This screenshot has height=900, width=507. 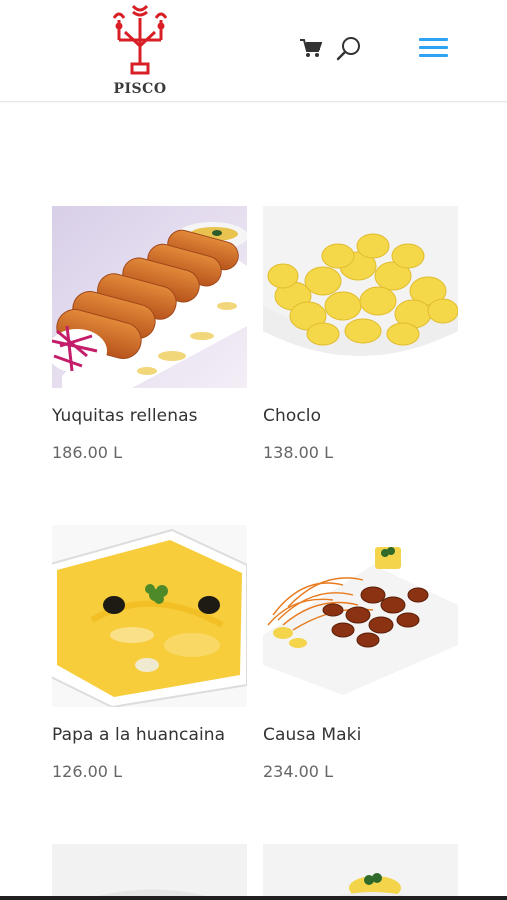 I want to click on product-card-papa-a-la-huancaina: Papa a la huancaina 126.00 L, so click(x=149, y=653).